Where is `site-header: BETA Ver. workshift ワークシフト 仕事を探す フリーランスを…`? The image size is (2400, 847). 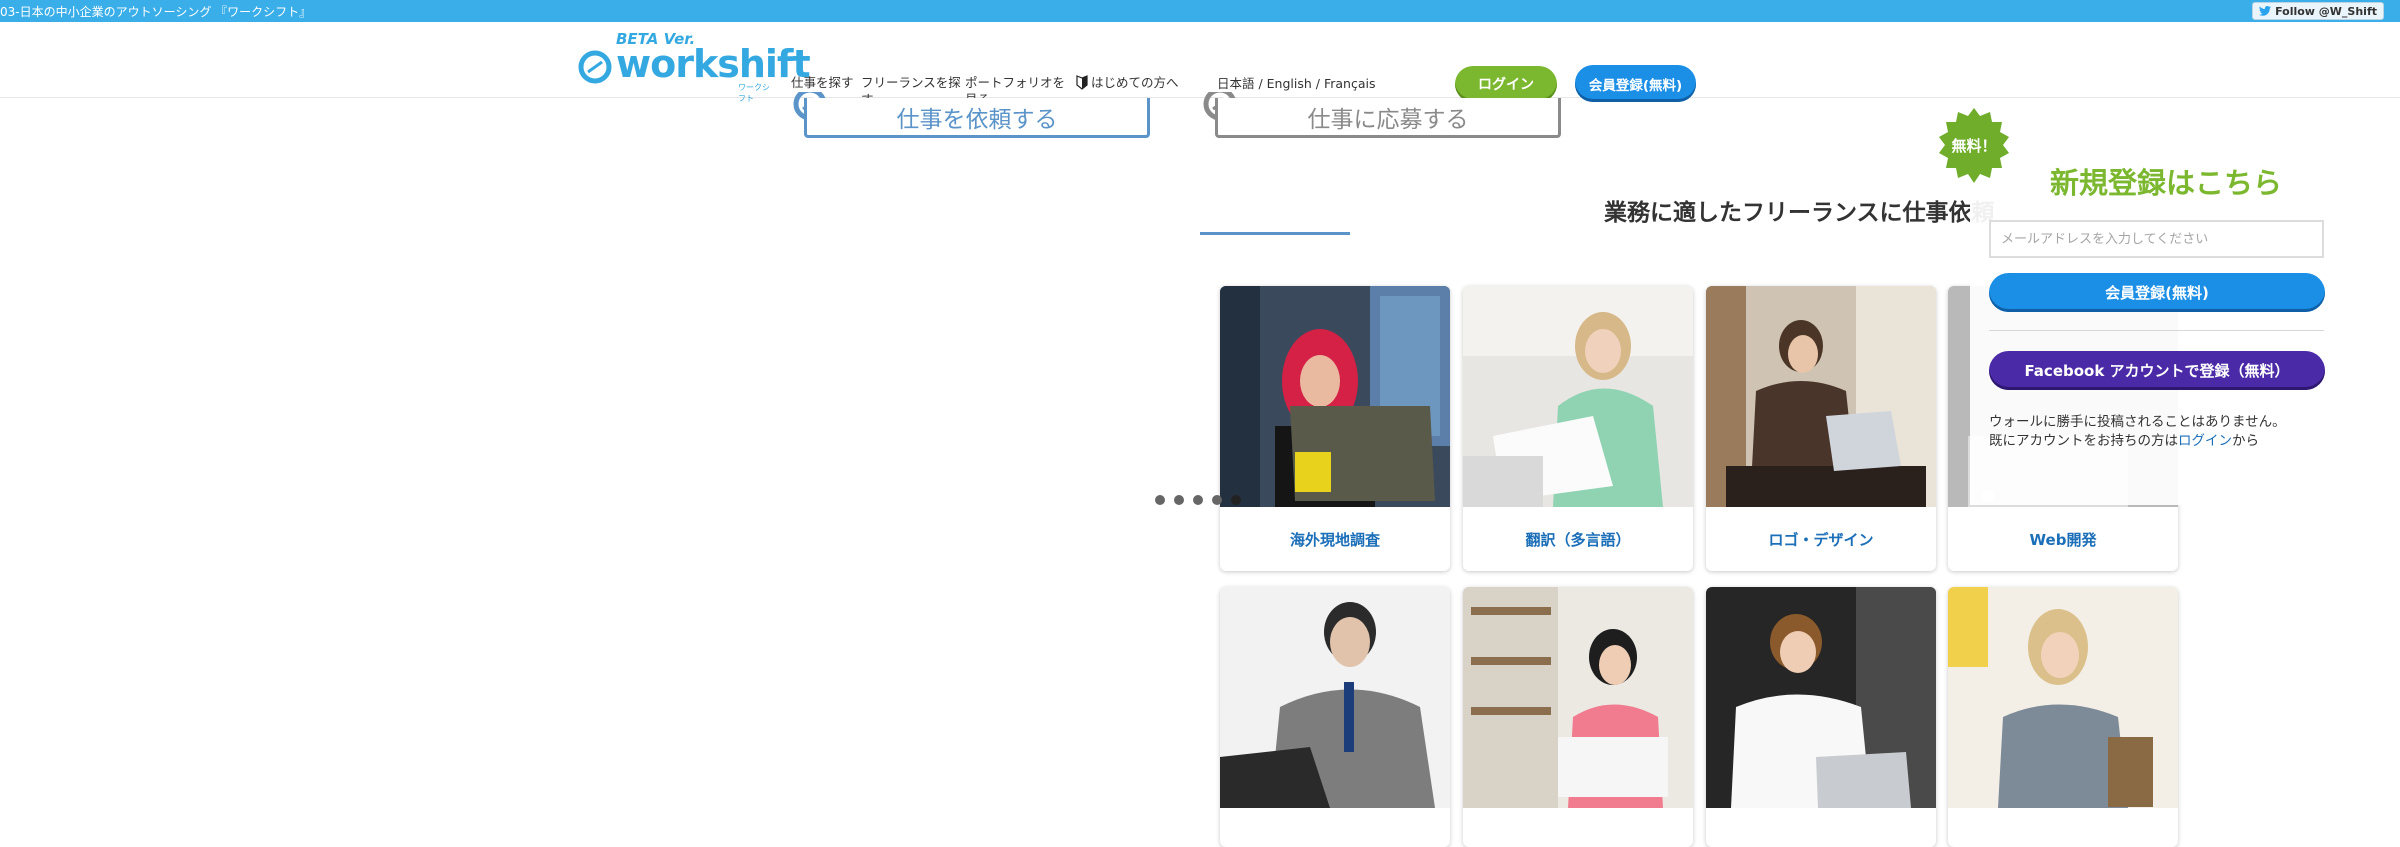
site-header: BETA Ver. workshift ワークシフト 仕事を探す フリーランスを… is located at coordinates (1200, 64).